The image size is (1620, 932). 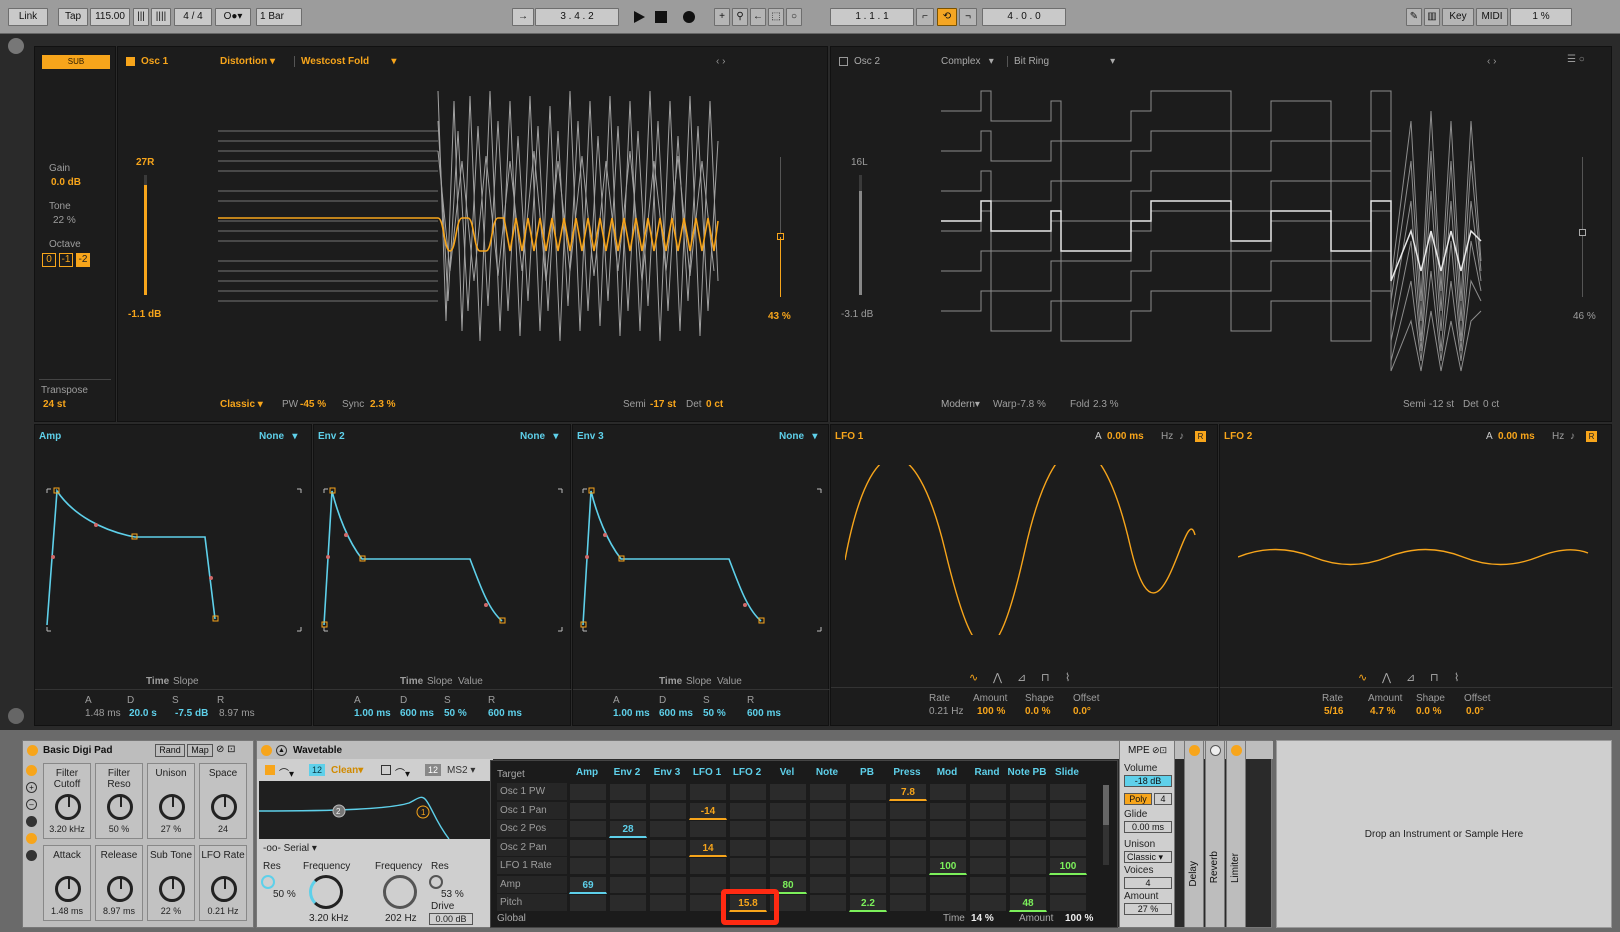 I want to click on matrix-source-mod: Mod, so click(x=947, y=772).